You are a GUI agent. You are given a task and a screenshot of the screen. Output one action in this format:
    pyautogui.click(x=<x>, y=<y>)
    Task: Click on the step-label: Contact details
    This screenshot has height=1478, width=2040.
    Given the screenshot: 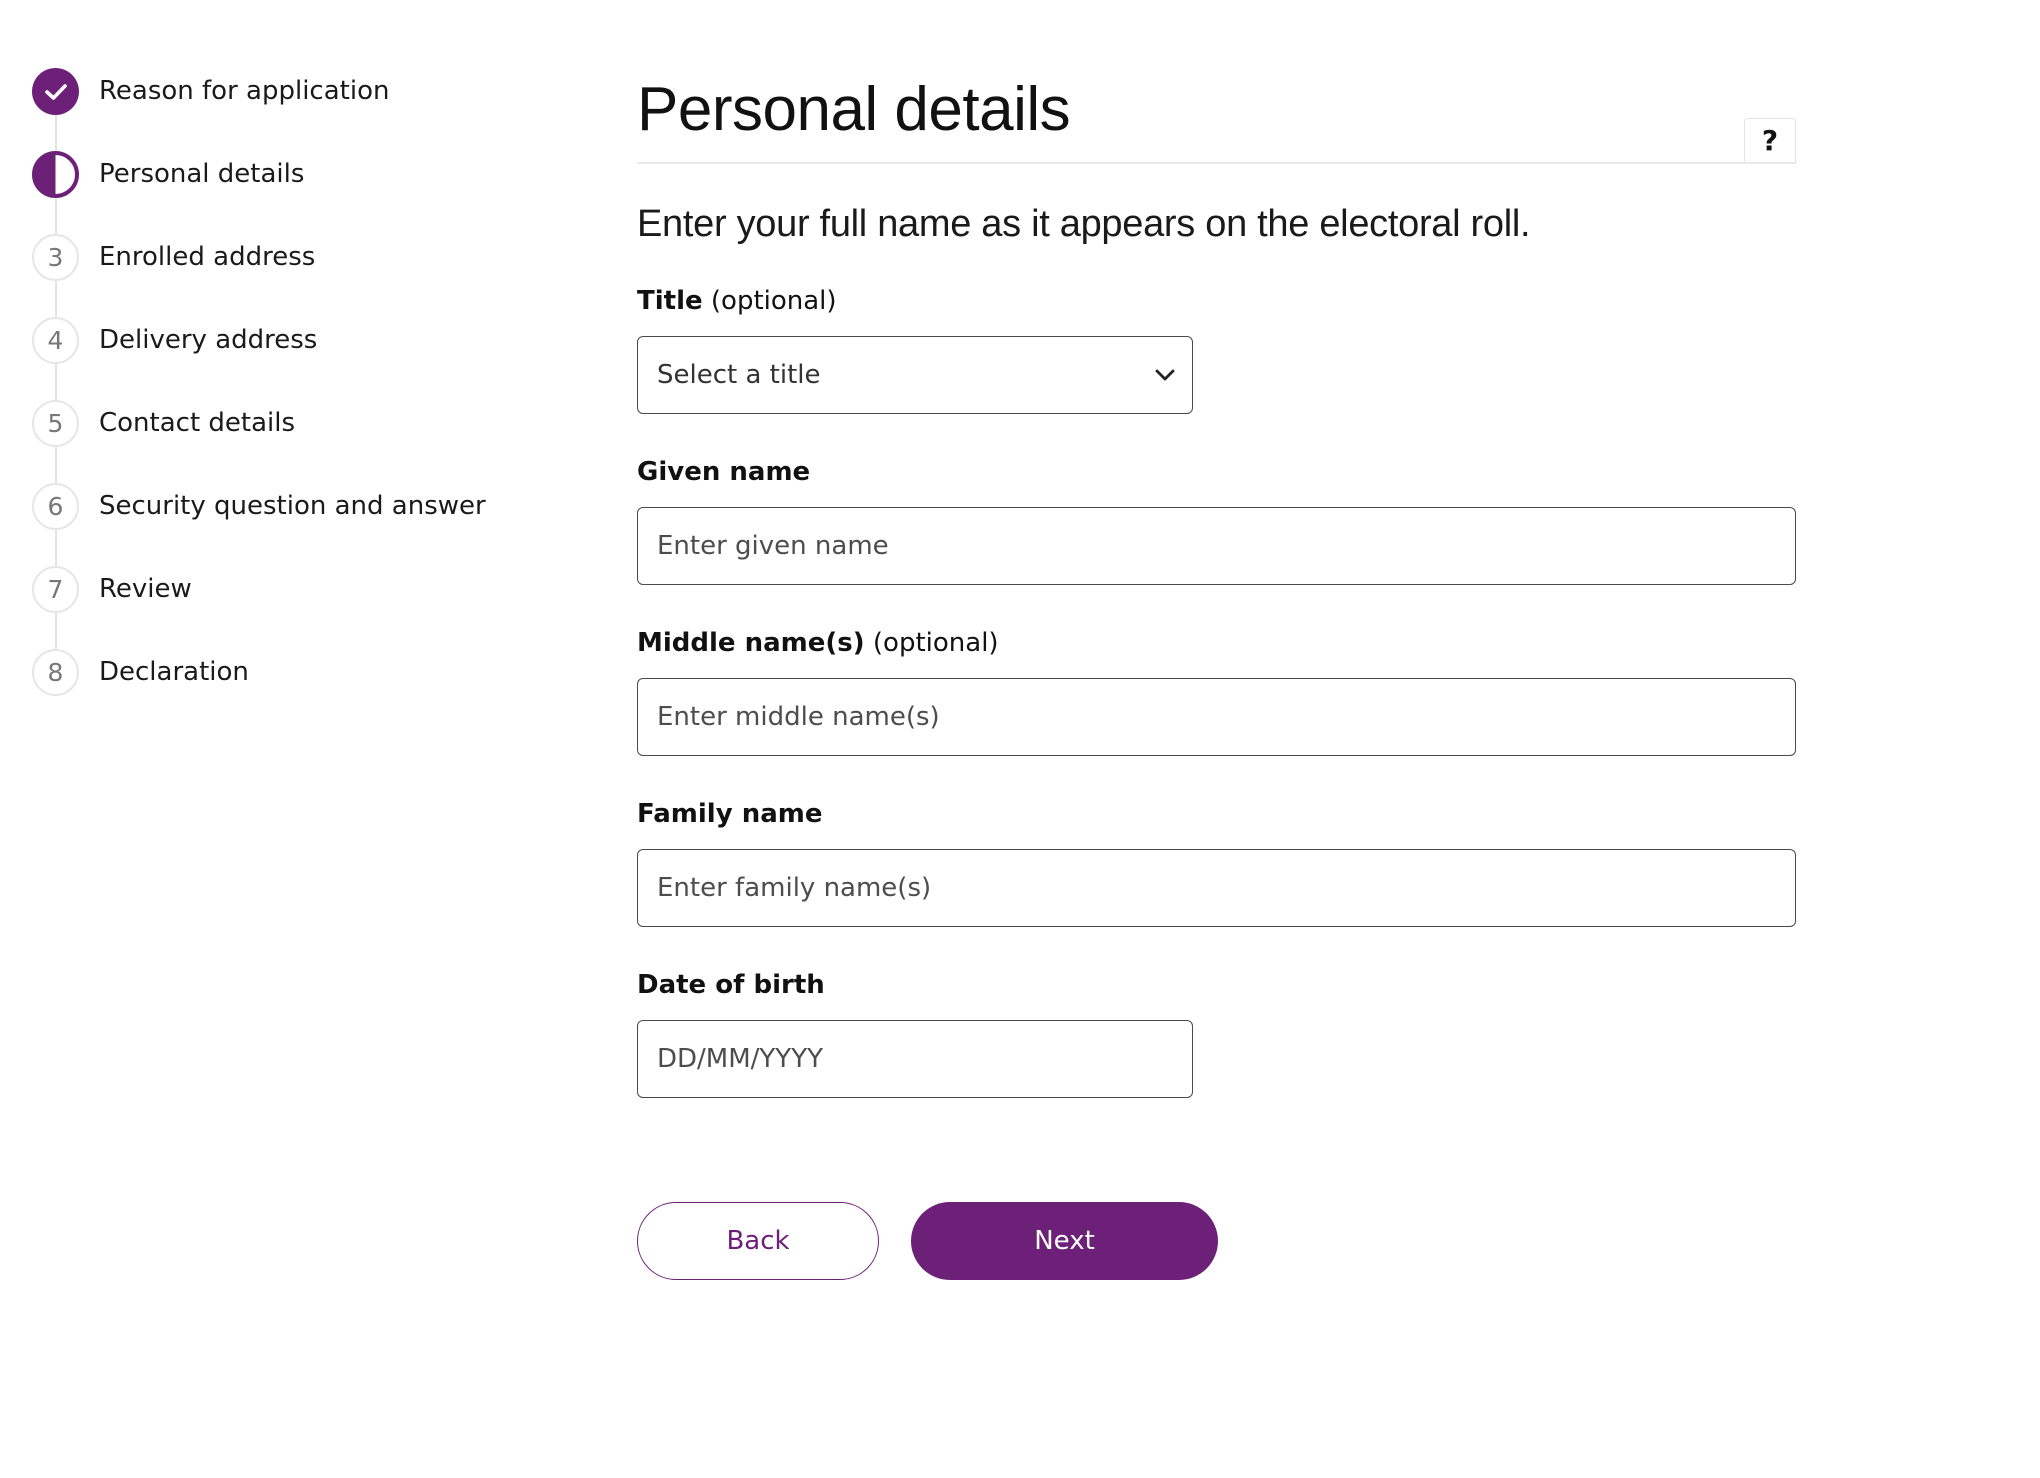 What is the action you would take?
    pyautogui.click(x=197, y=423)
    